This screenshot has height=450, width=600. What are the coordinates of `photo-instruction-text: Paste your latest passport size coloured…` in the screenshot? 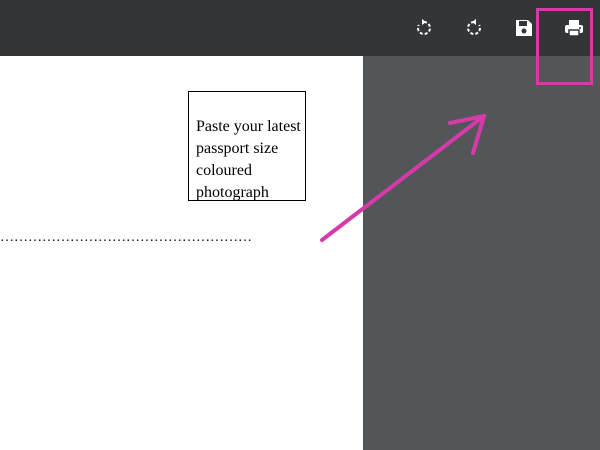 It's located at (248, 159).